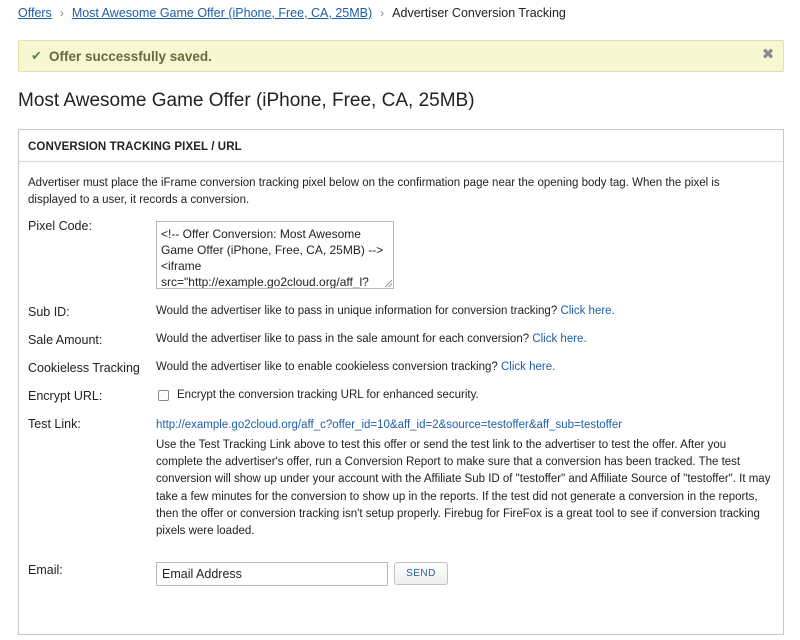 Image resolution: width=800 pixels, height=640 pixels. Describe the element at coordinates (35, 13) in the screenshot. I see `breadcrumb-link-offers: Offers` at that location.